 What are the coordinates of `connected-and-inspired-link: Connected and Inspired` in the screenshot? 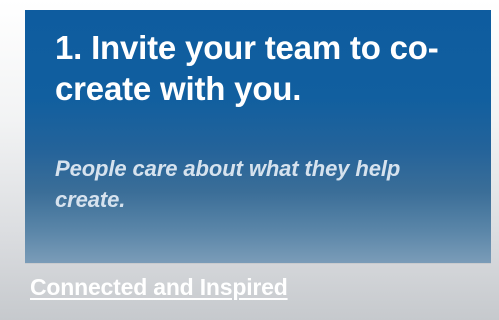 It's located at (159, 287).